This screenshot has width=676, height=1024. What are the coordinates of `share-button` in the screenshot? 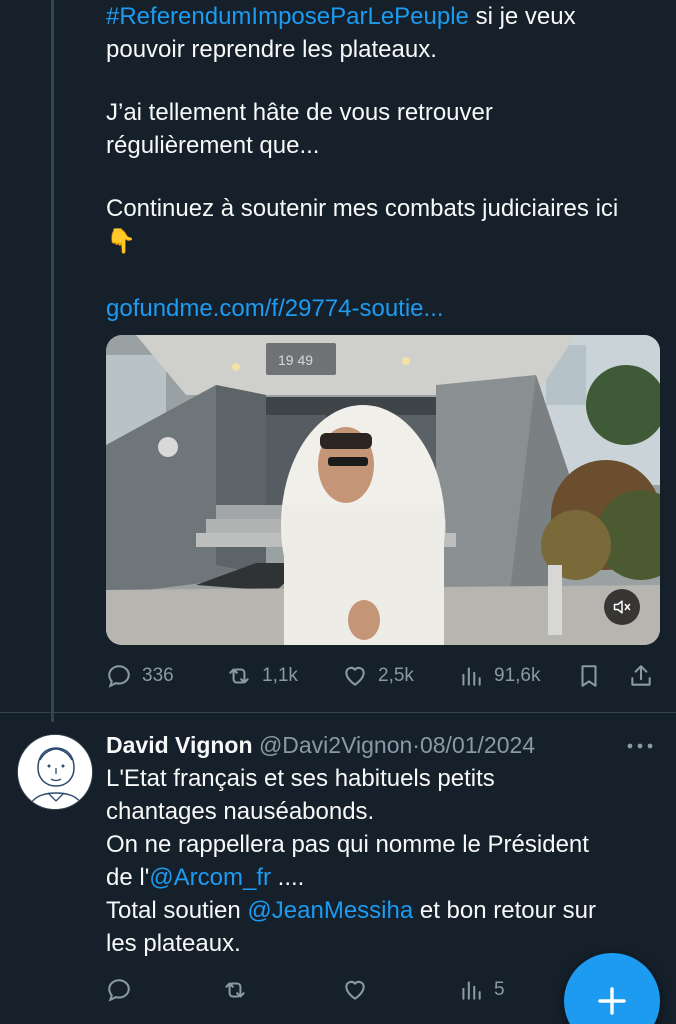 It's located at (641, 676).